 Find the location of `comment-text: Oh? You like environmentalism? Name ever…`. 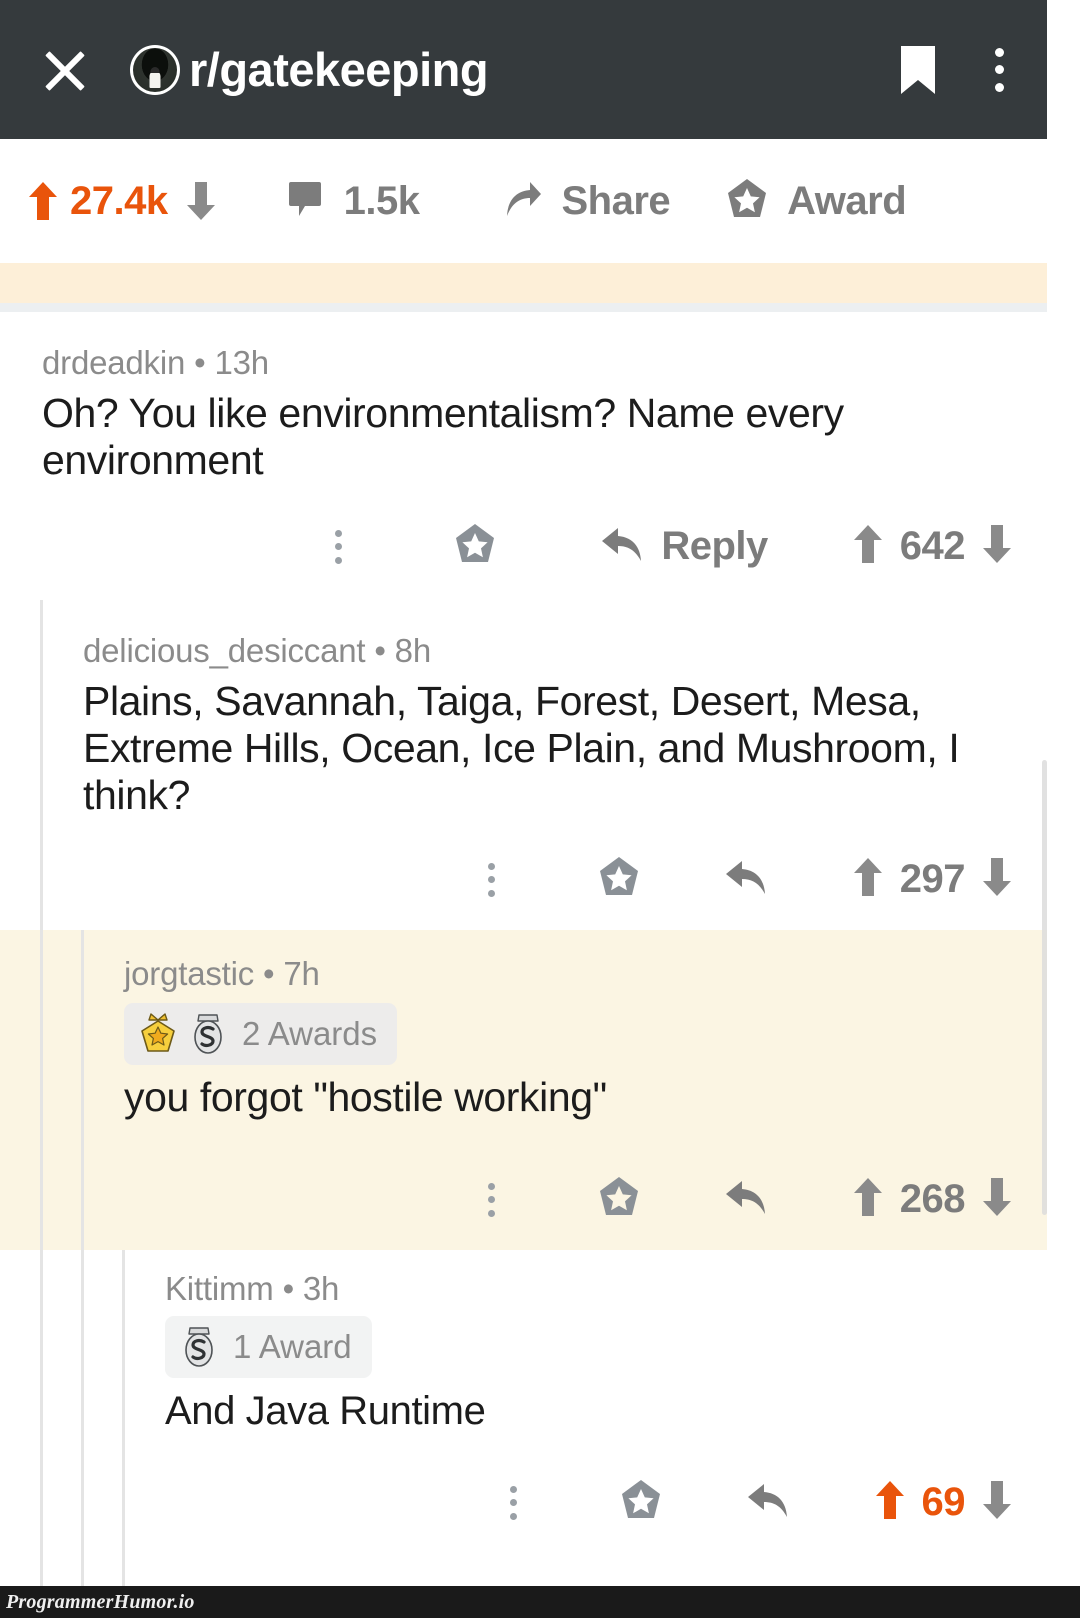

comment-text: Oh? You like environmentalism? Name ever… is located at coordinates (443, 437).